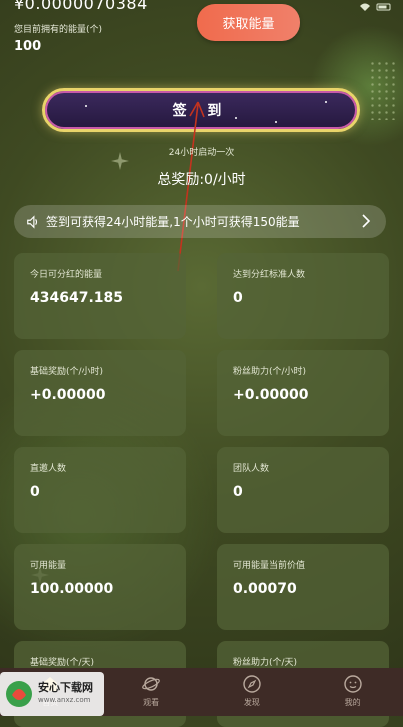  I want to click on stat-value: 100.00000, so click(72, 589).